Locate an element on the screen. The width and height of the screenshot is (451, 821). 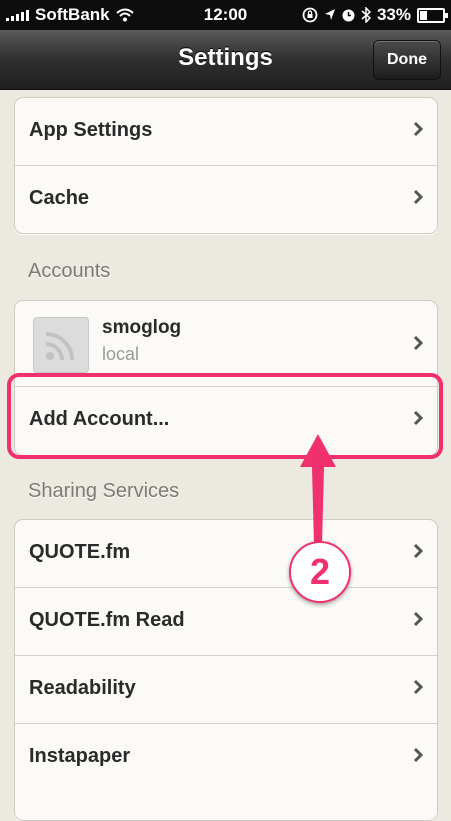
step-badge: 2 is located at coordinates (320, 572).